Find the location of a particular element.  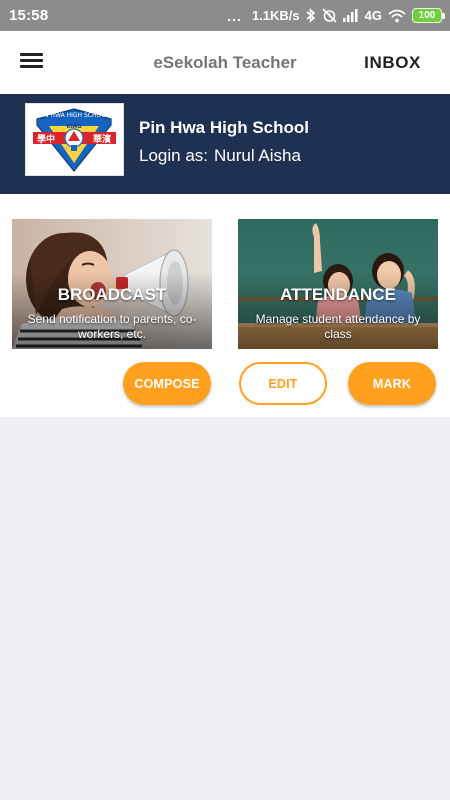

alarm-off-icon is located at coordinates (329, 15).